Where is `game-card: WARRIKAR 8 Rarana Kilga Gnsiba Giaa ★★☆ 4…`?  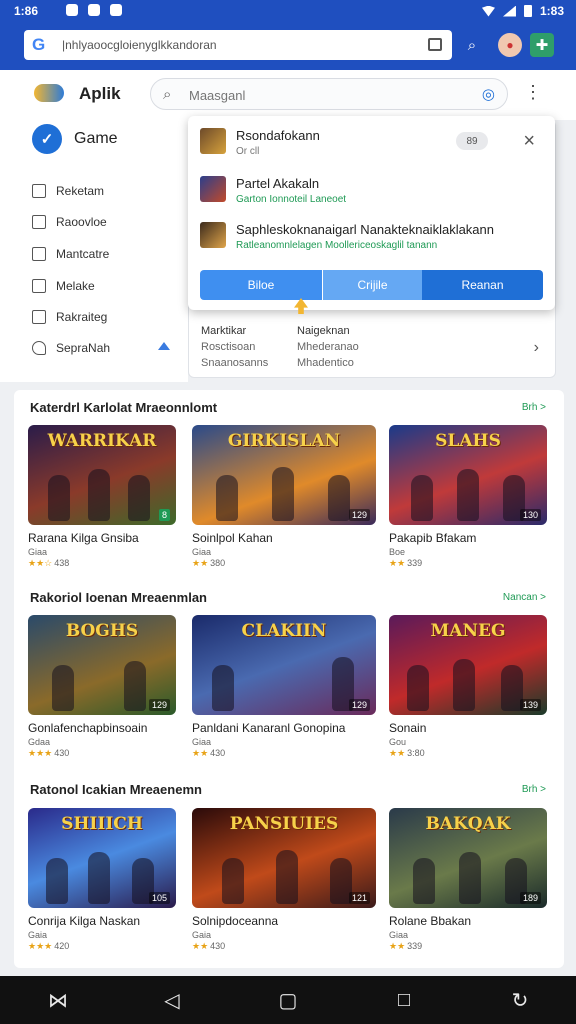 game-card: WARRIKAR 8 Rarana Kilga Gnsiba Giaa ★★☆ 4… is located at coordinates (102, 497).